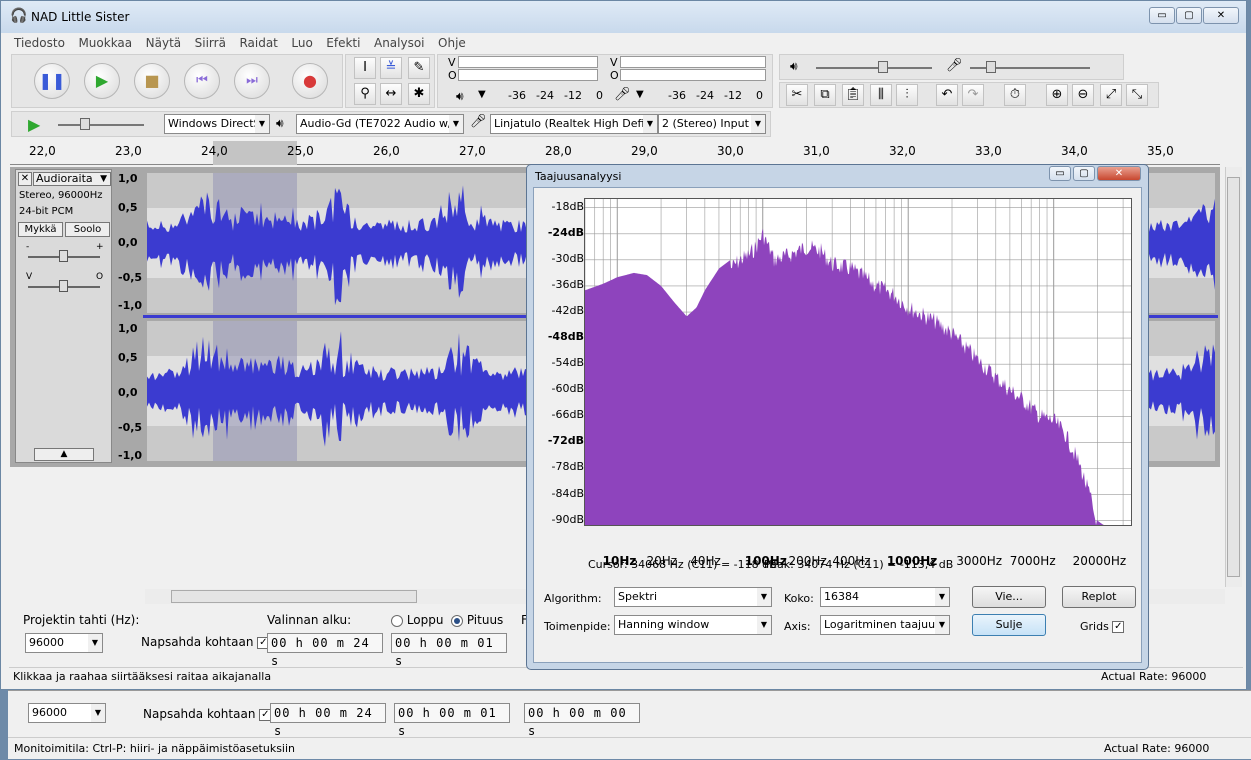  Describe the element at coordinates (102, 81) in the screenshot. I see `play-button: ▶` at that location.